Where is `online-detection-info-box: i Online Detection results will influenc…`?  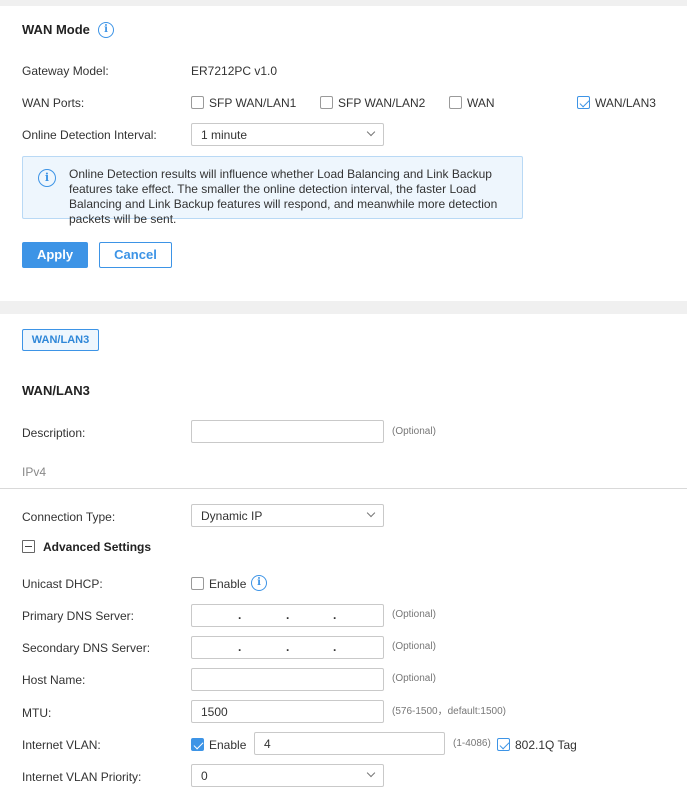 online-detection-info-box: i Online Detection results will influenc… is located at coordinates (272, 191).